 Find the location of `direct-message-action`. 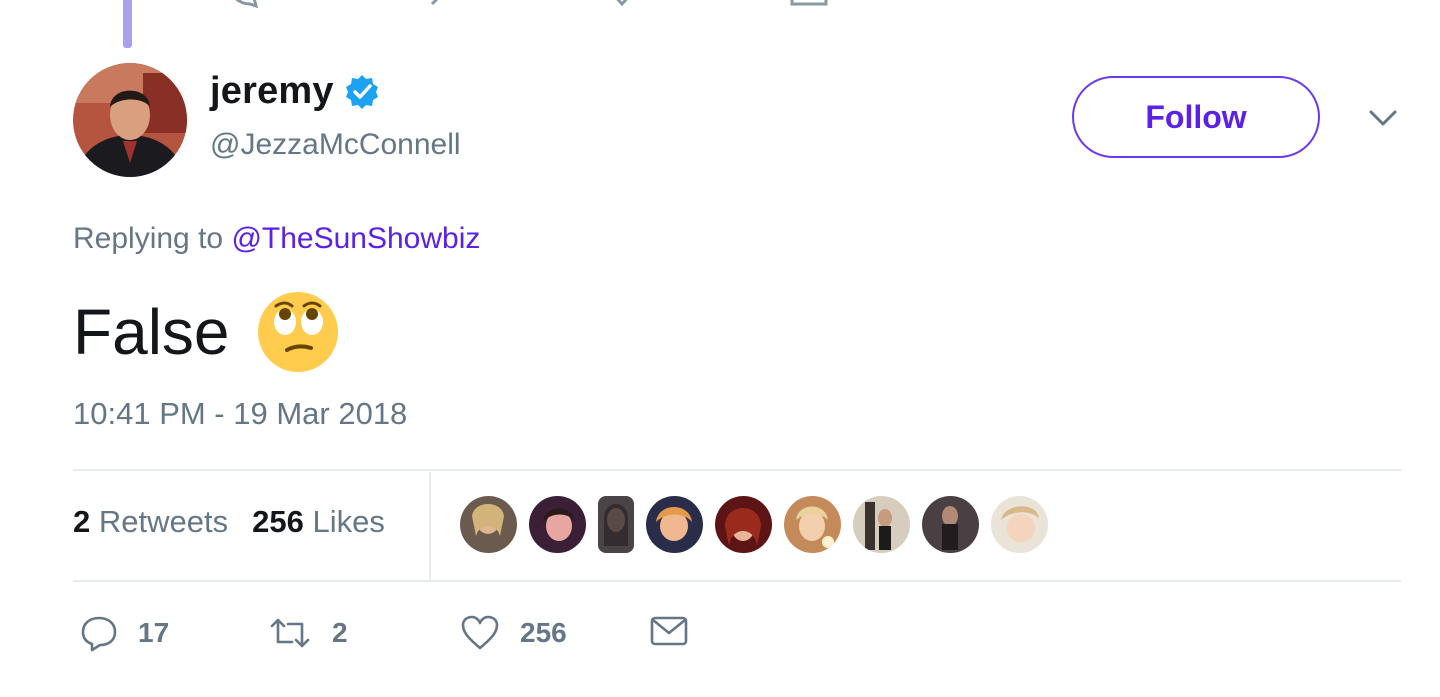

direct-message-action is located at coordinates (669, 631).